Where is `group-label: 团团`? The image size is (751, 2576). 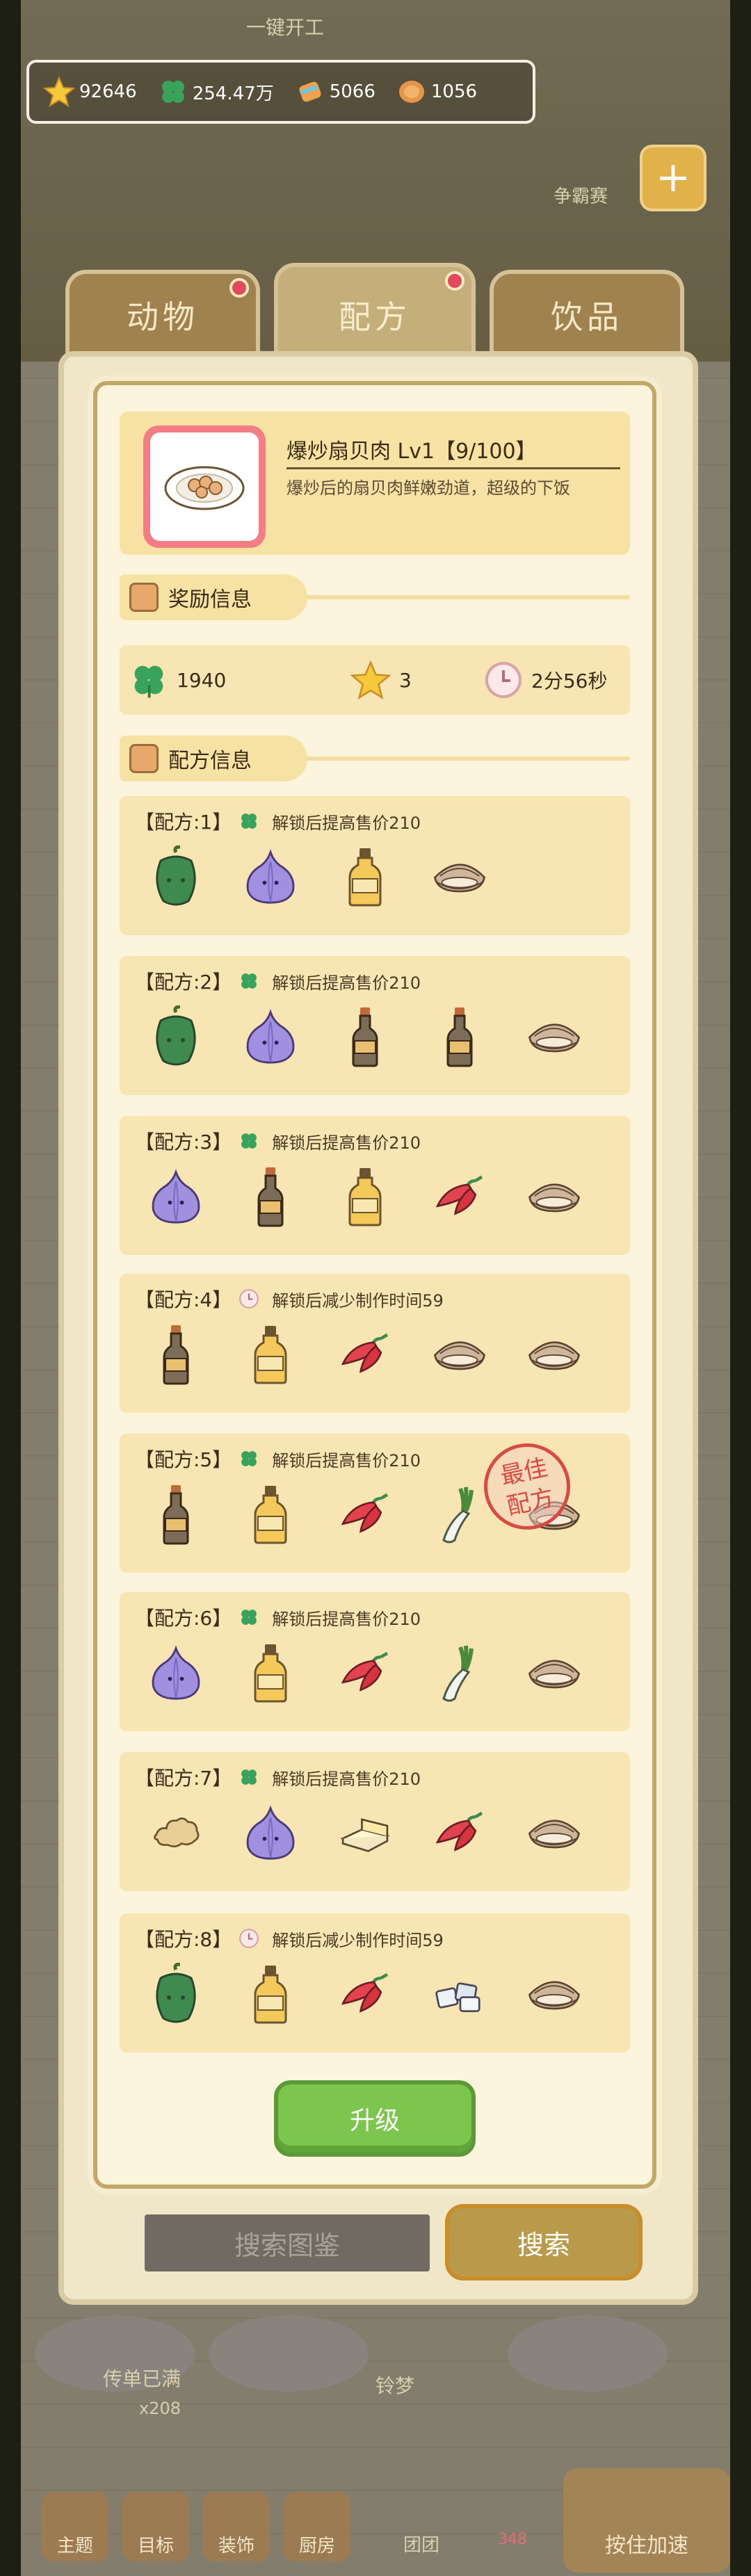 group-label: 团团 is located at coordinates (421, 2544).